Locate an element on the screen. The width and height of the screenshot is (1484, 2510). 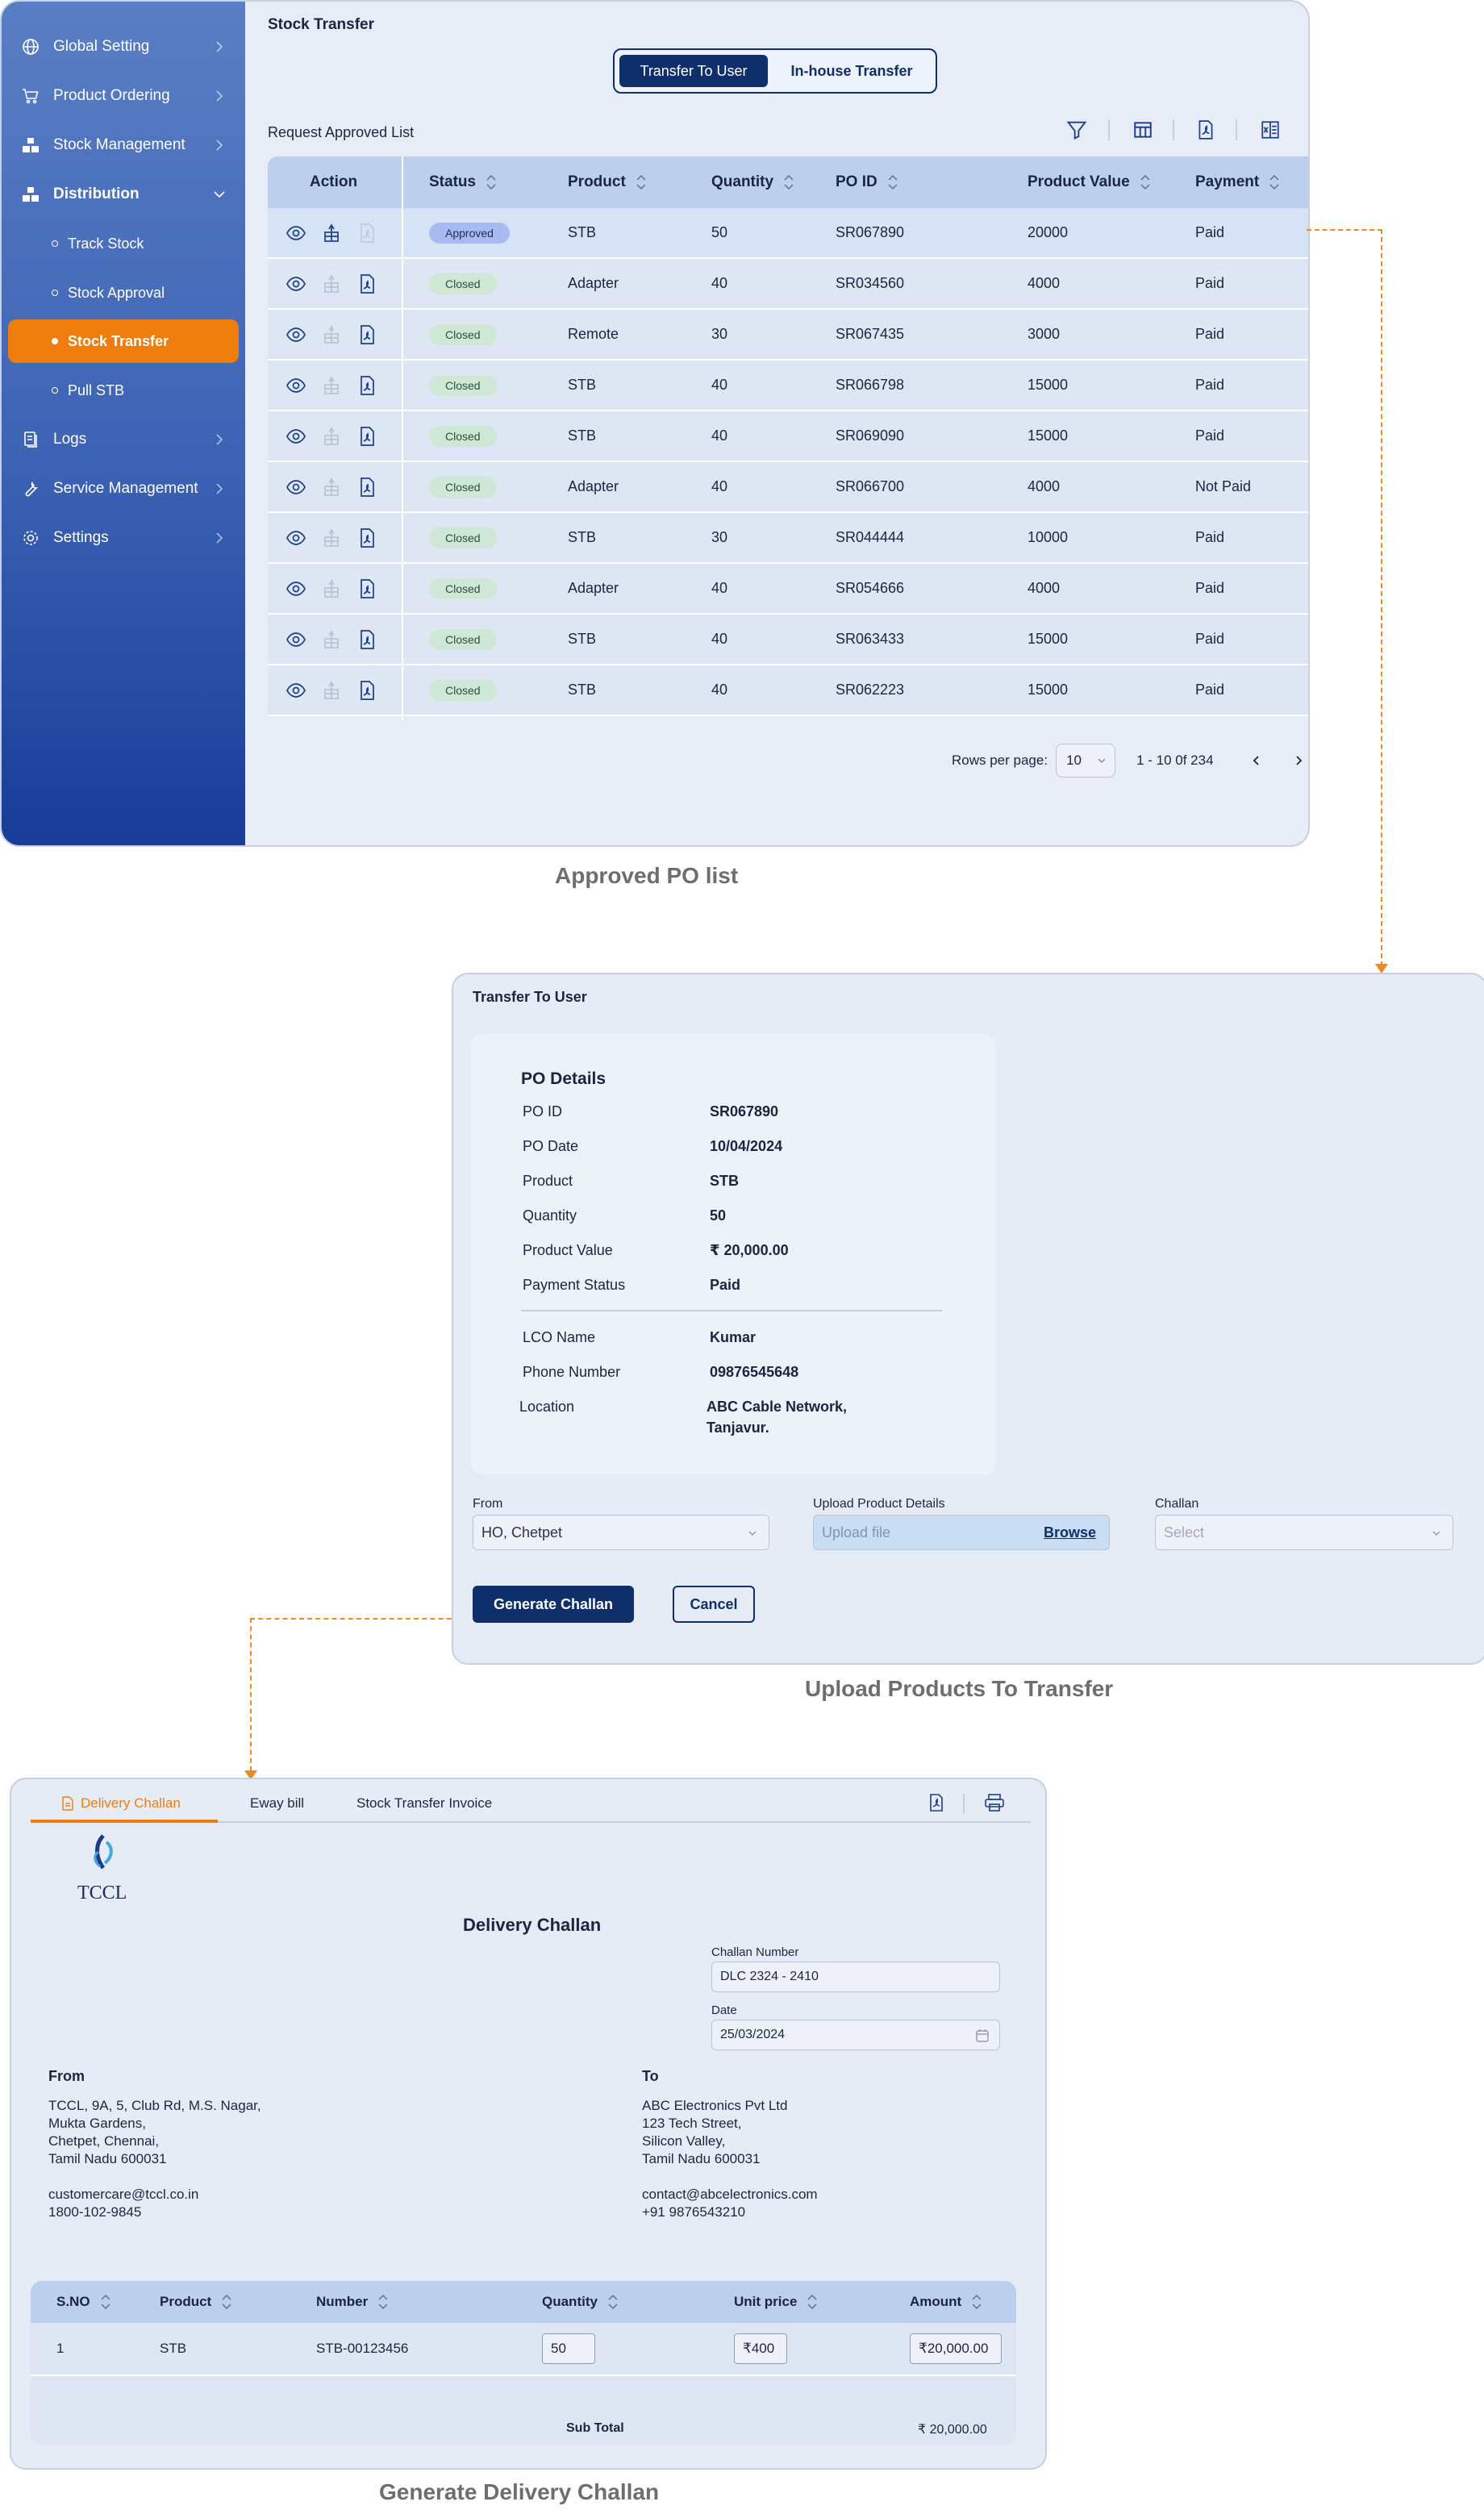
cell-payment: Paid is located at coordinates (1210, 334).